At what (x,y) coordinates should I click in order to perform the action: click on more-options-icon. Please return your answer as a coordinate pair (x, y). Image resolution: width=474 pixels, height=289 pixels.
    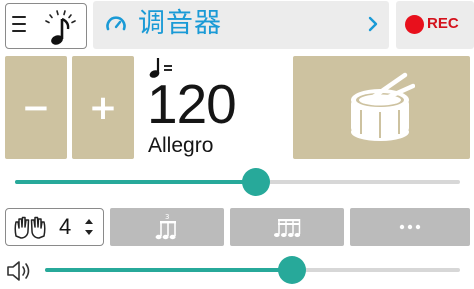
    Looking at the image, I should click on (410, 227).